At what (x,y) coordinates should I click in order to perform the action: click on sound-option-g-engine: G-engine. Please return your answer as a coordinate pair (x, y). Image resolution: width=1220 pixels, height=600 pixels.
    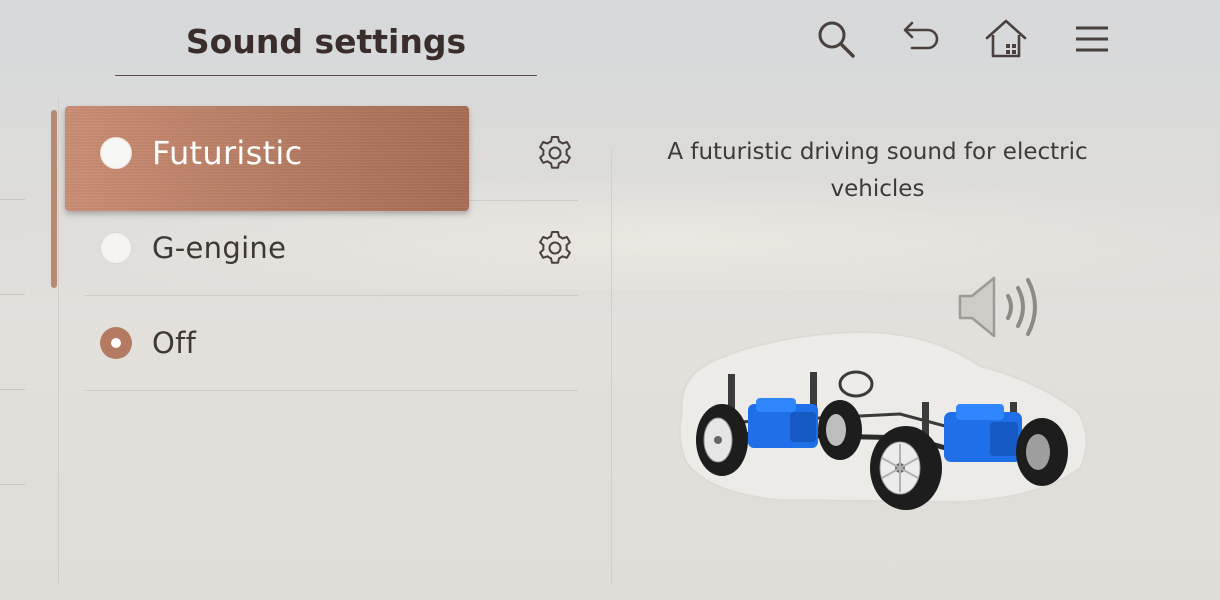
    Looking at the image, I should click on (331, 248).